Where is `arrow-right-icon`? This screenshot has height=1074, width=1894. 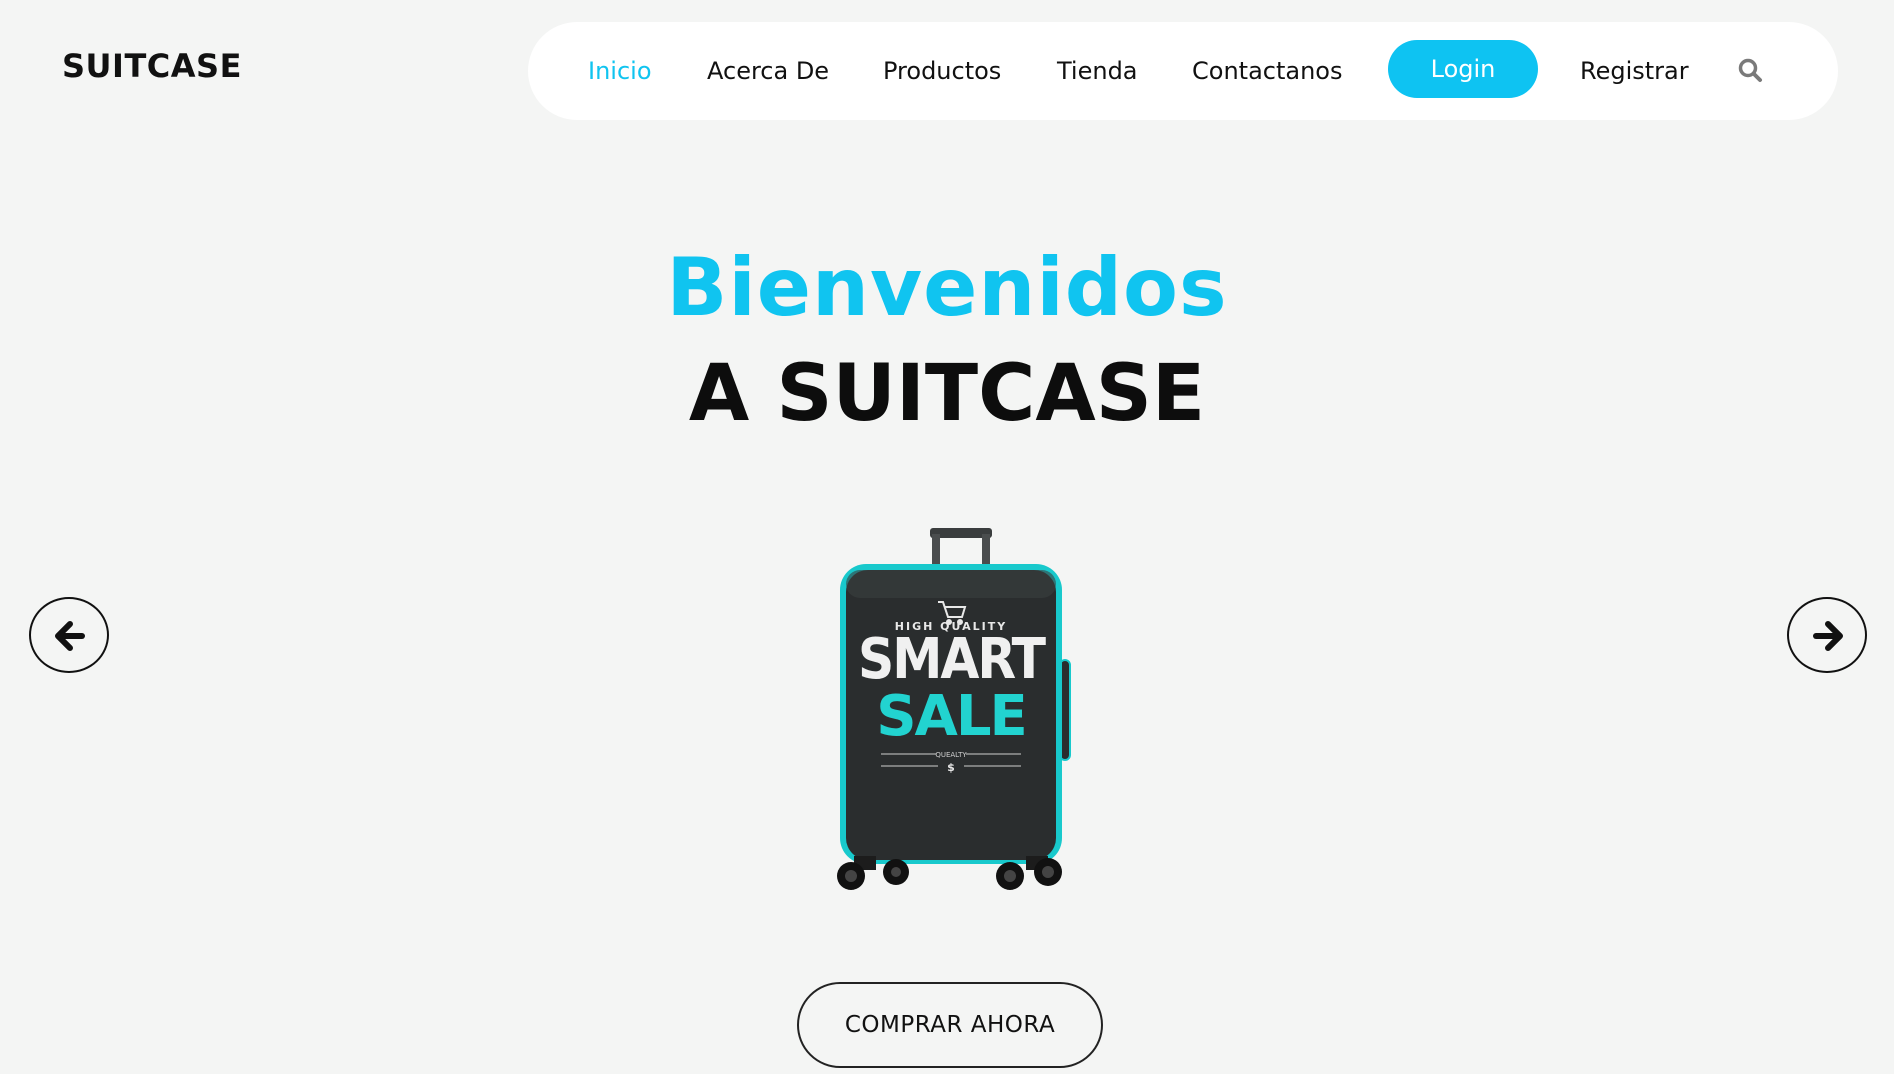 arrow-right-icon is located at coordinates (1828, 636).